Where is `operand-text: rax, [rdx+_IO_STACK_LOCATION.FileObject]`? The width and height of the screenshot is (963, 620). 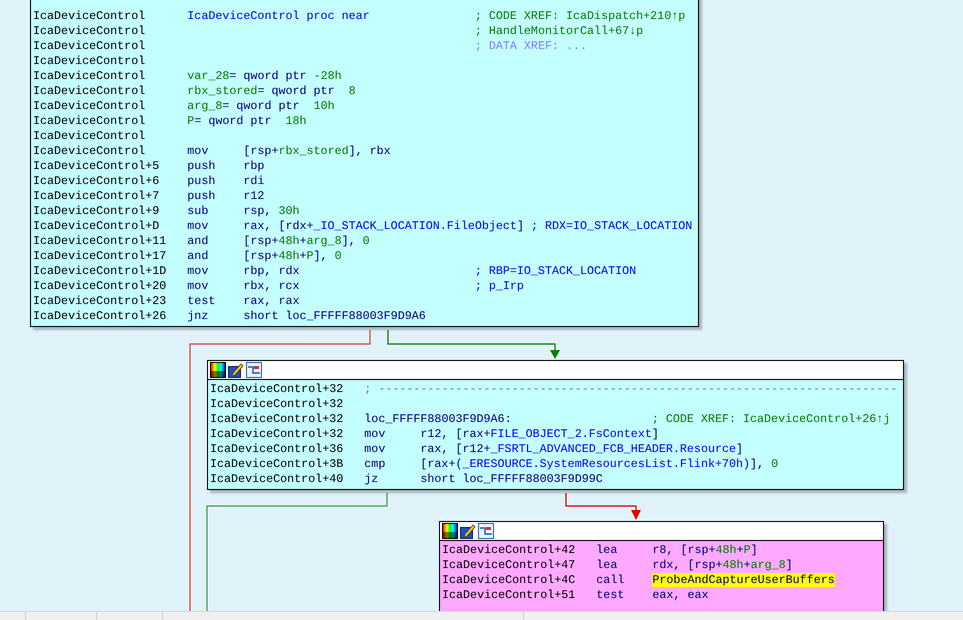
operand-text: rax, [rdx+_IO_STACK_LOCATION.FileObject] is located at coordinates (383, 226).